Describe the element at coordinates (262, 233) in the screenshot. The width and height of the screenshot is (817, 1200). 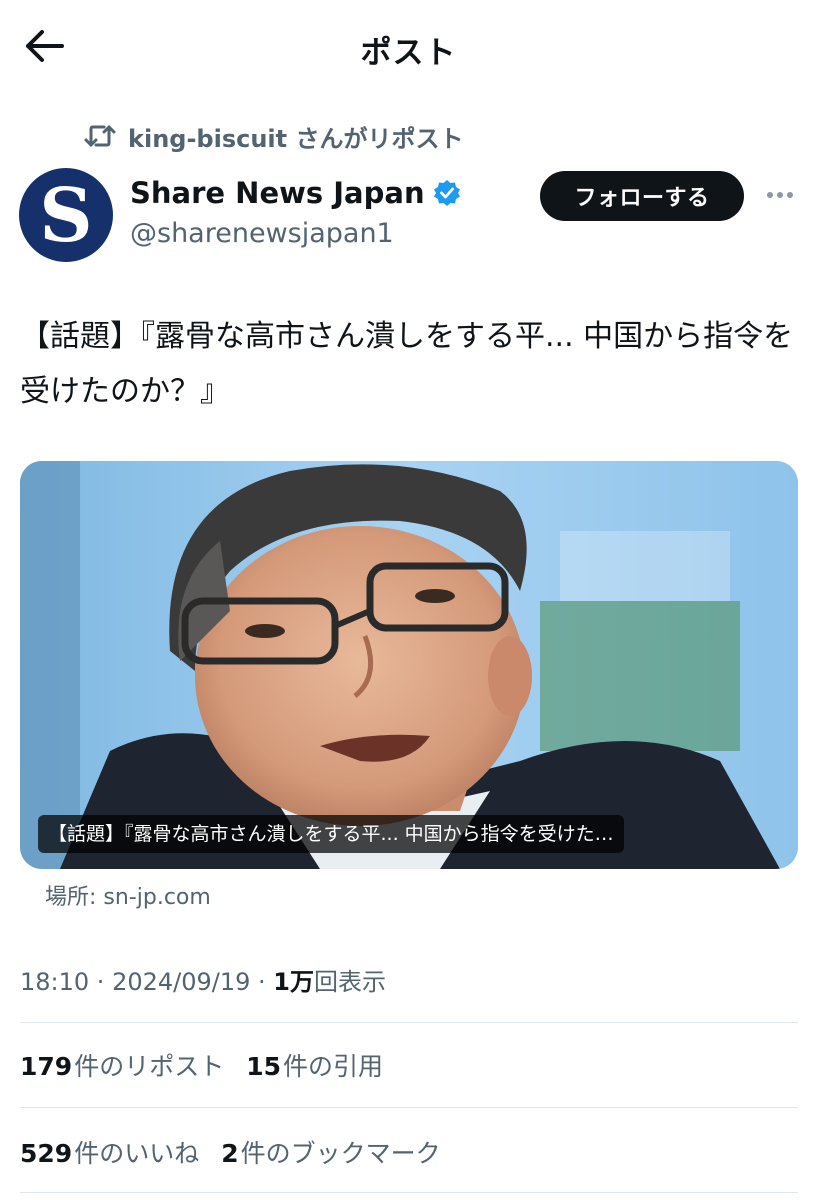
I see `author-handle: @sharenewsjapan1` at that location.